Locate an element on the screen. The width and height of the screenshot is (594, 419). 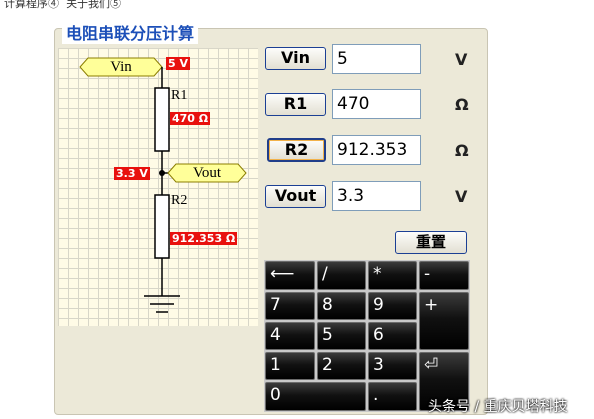
panel-title: 电阻串联分压计算 is located at coordinates (130, 32).